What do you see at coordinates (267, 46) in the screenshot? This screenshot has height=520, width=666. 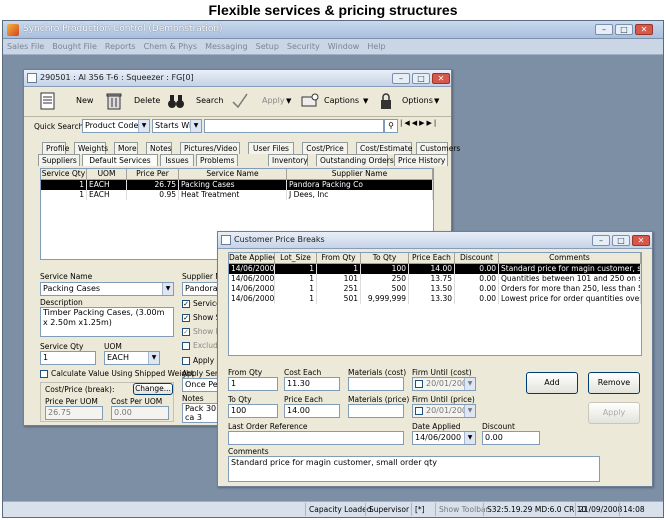 I see `menu-setup: Setup` at bounding box center [267, 46].